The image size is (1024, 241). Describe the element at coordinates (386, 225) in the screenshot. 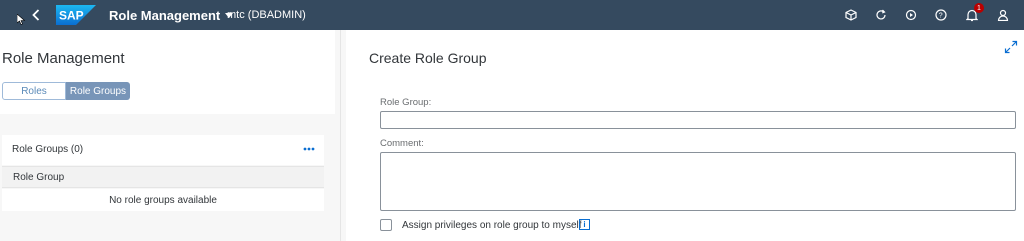

I see `assign-privileges-checkbox` at that location.